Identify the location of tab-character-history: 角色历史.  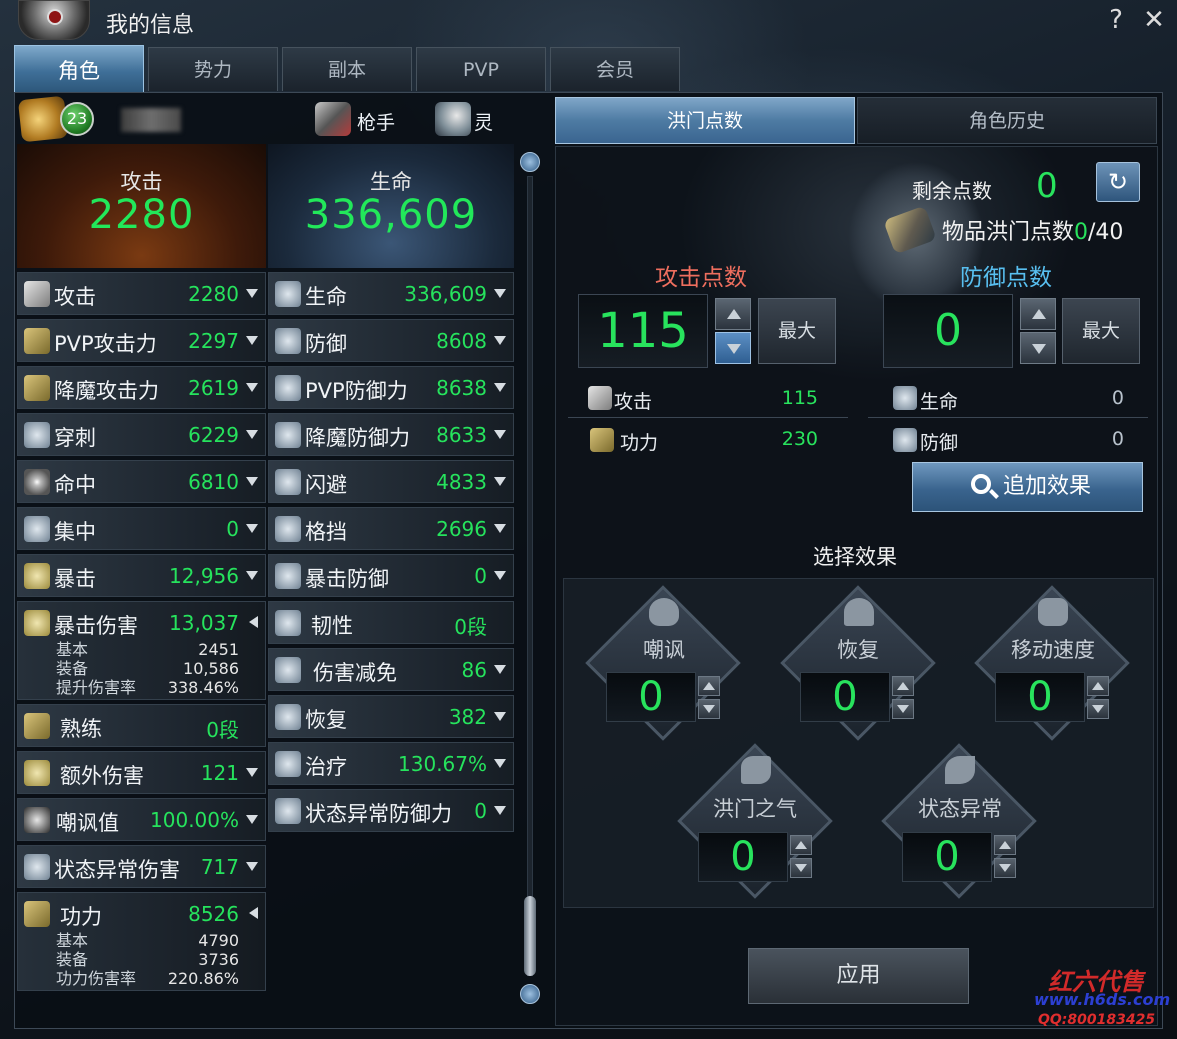
(1007, 120).